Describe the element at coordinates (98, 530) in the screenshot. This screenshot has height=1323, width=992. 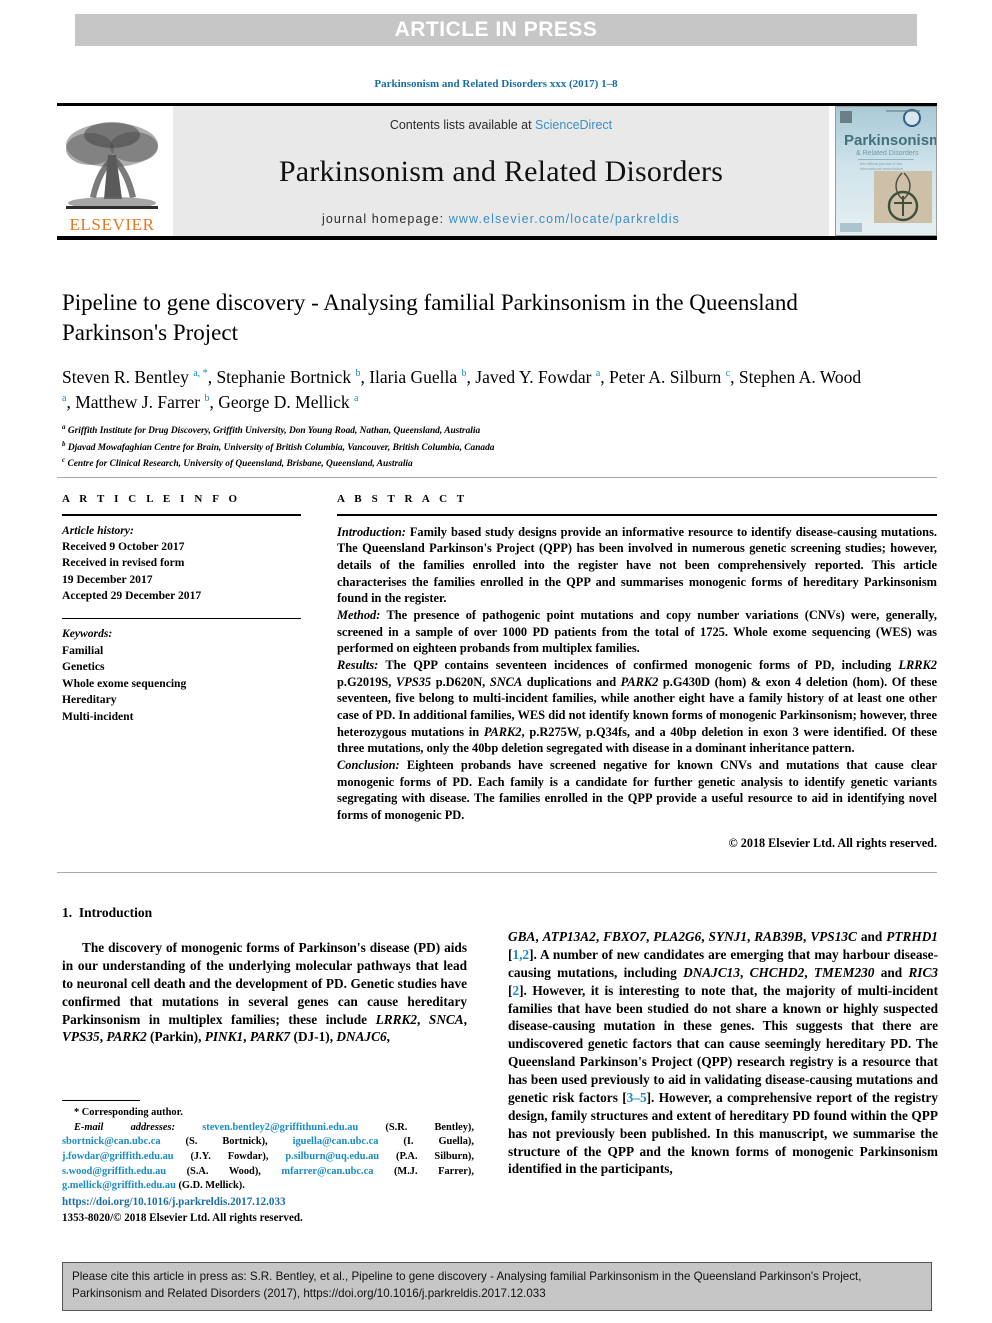
I see `article-history-label: Article history:` at that location.